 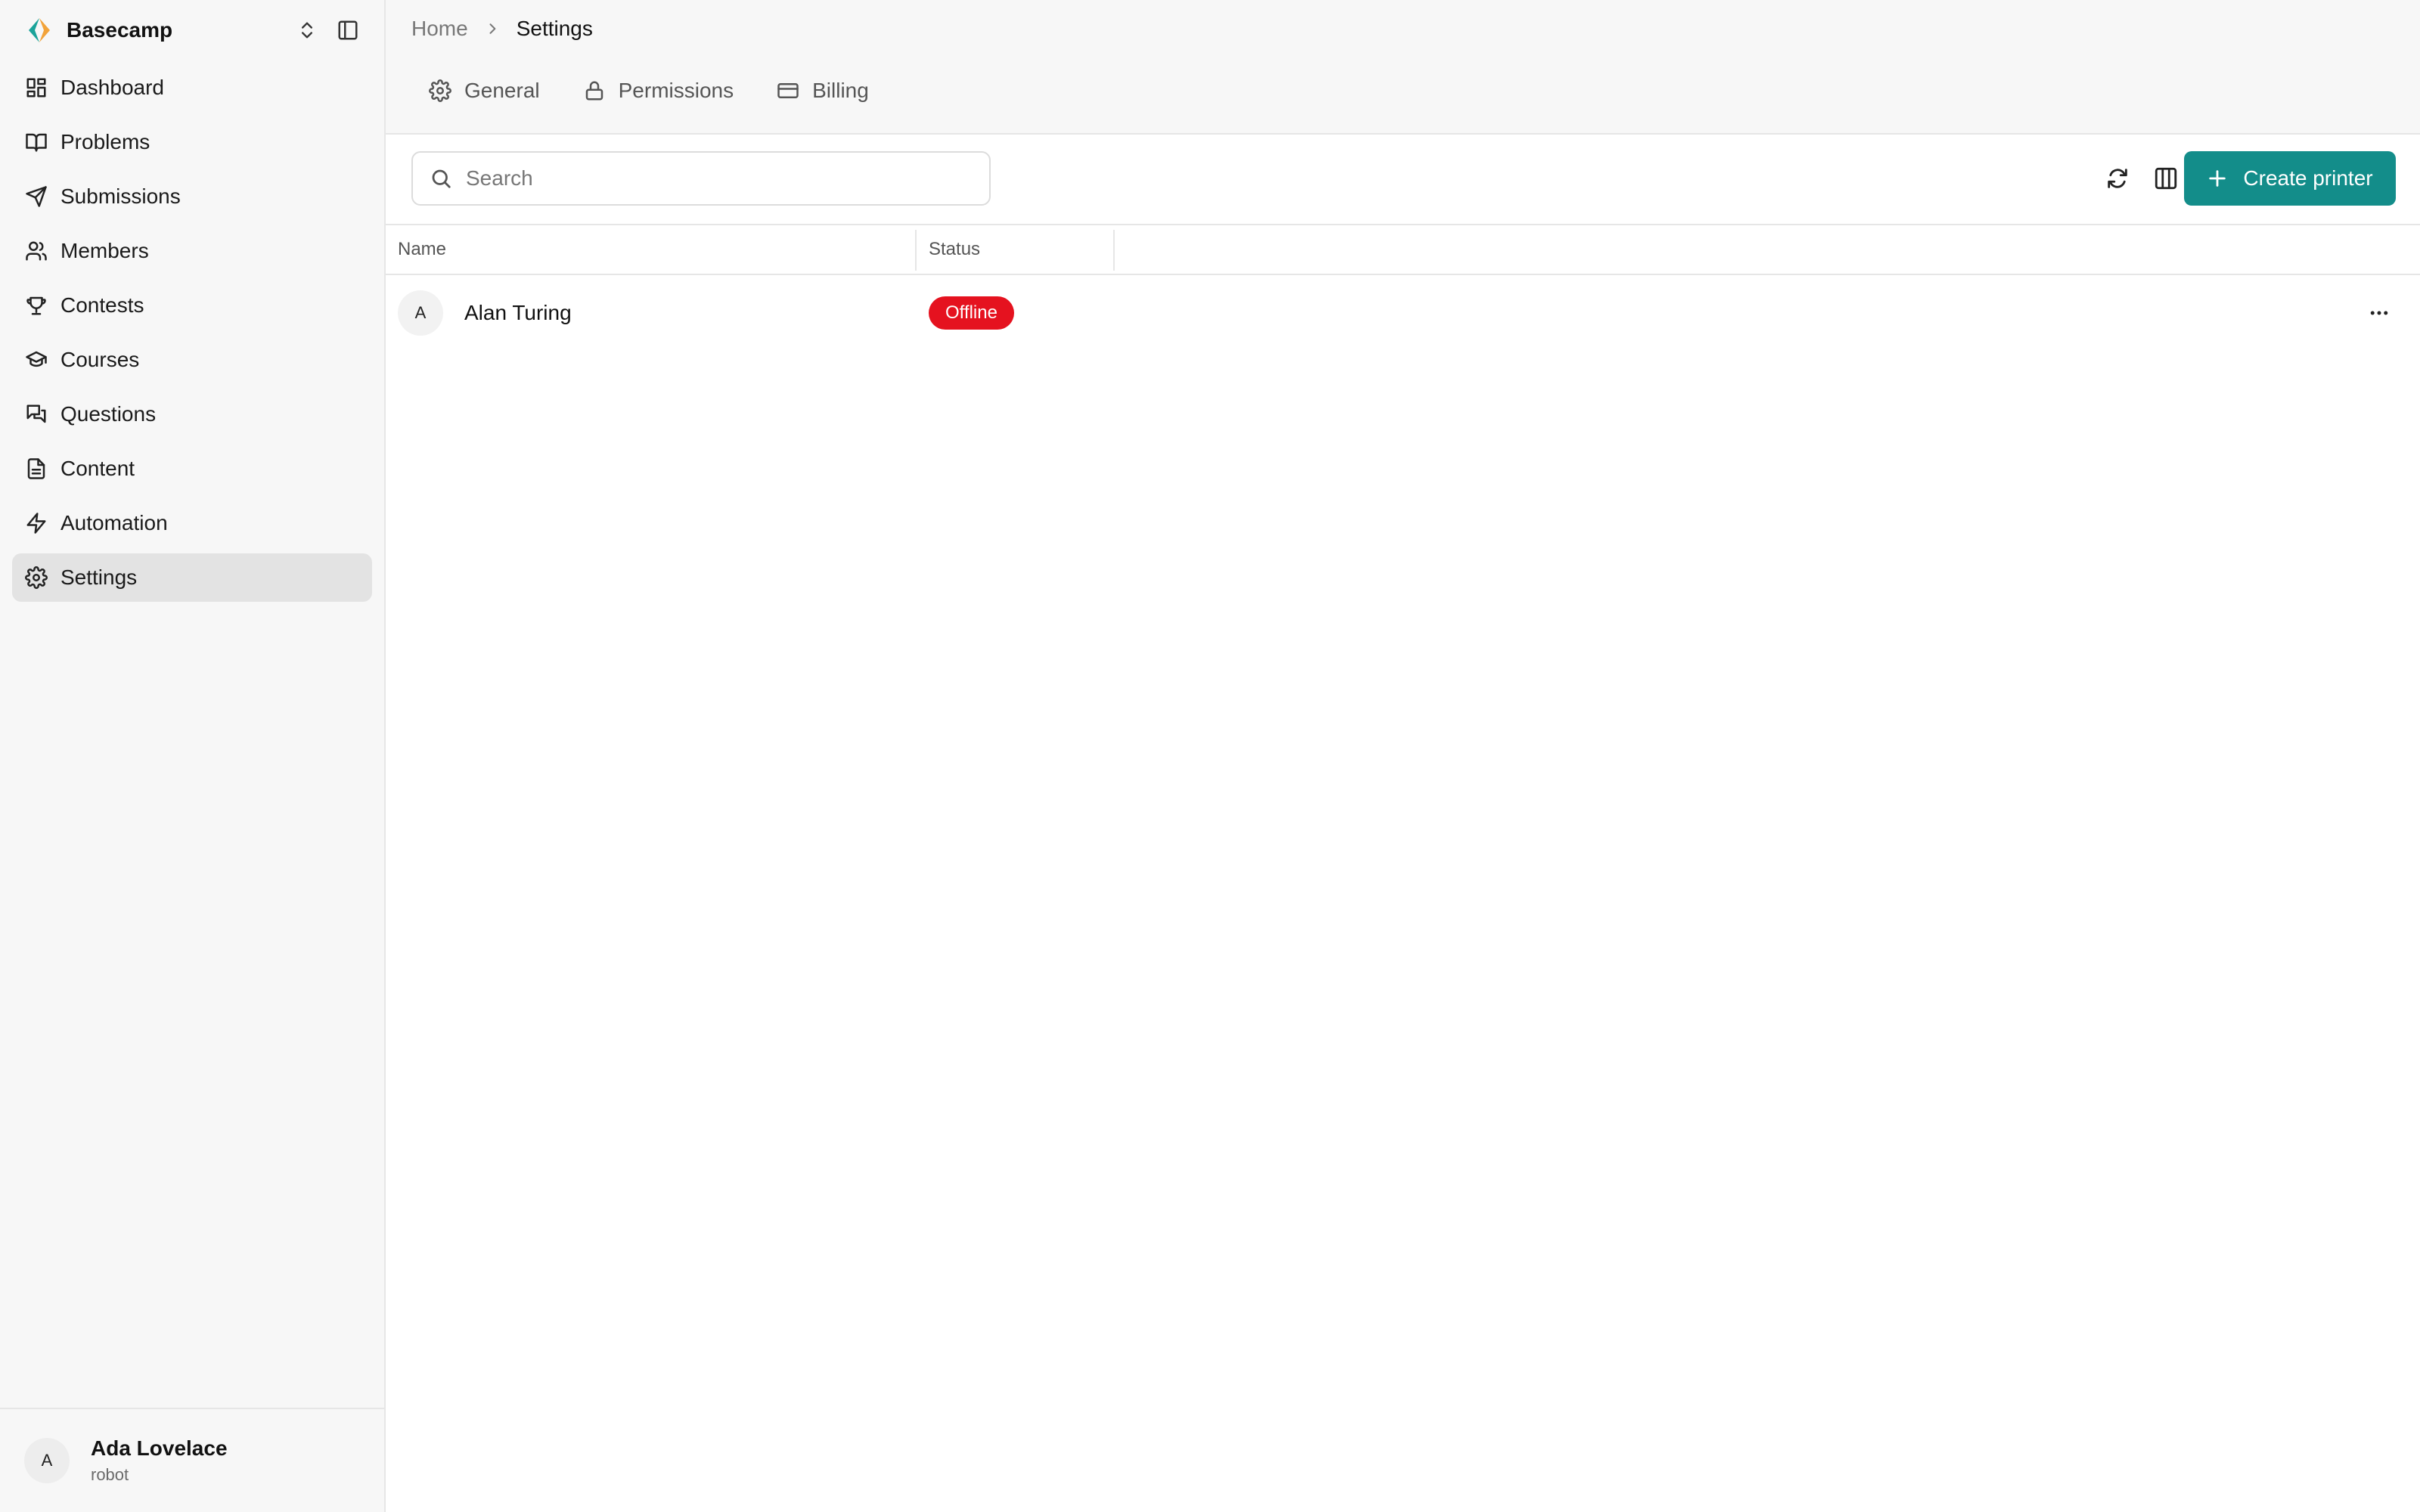 What do you see at coordinates (36, 414) in the screenshot?
I see `messages-icon` at bounding box center [36, 414].